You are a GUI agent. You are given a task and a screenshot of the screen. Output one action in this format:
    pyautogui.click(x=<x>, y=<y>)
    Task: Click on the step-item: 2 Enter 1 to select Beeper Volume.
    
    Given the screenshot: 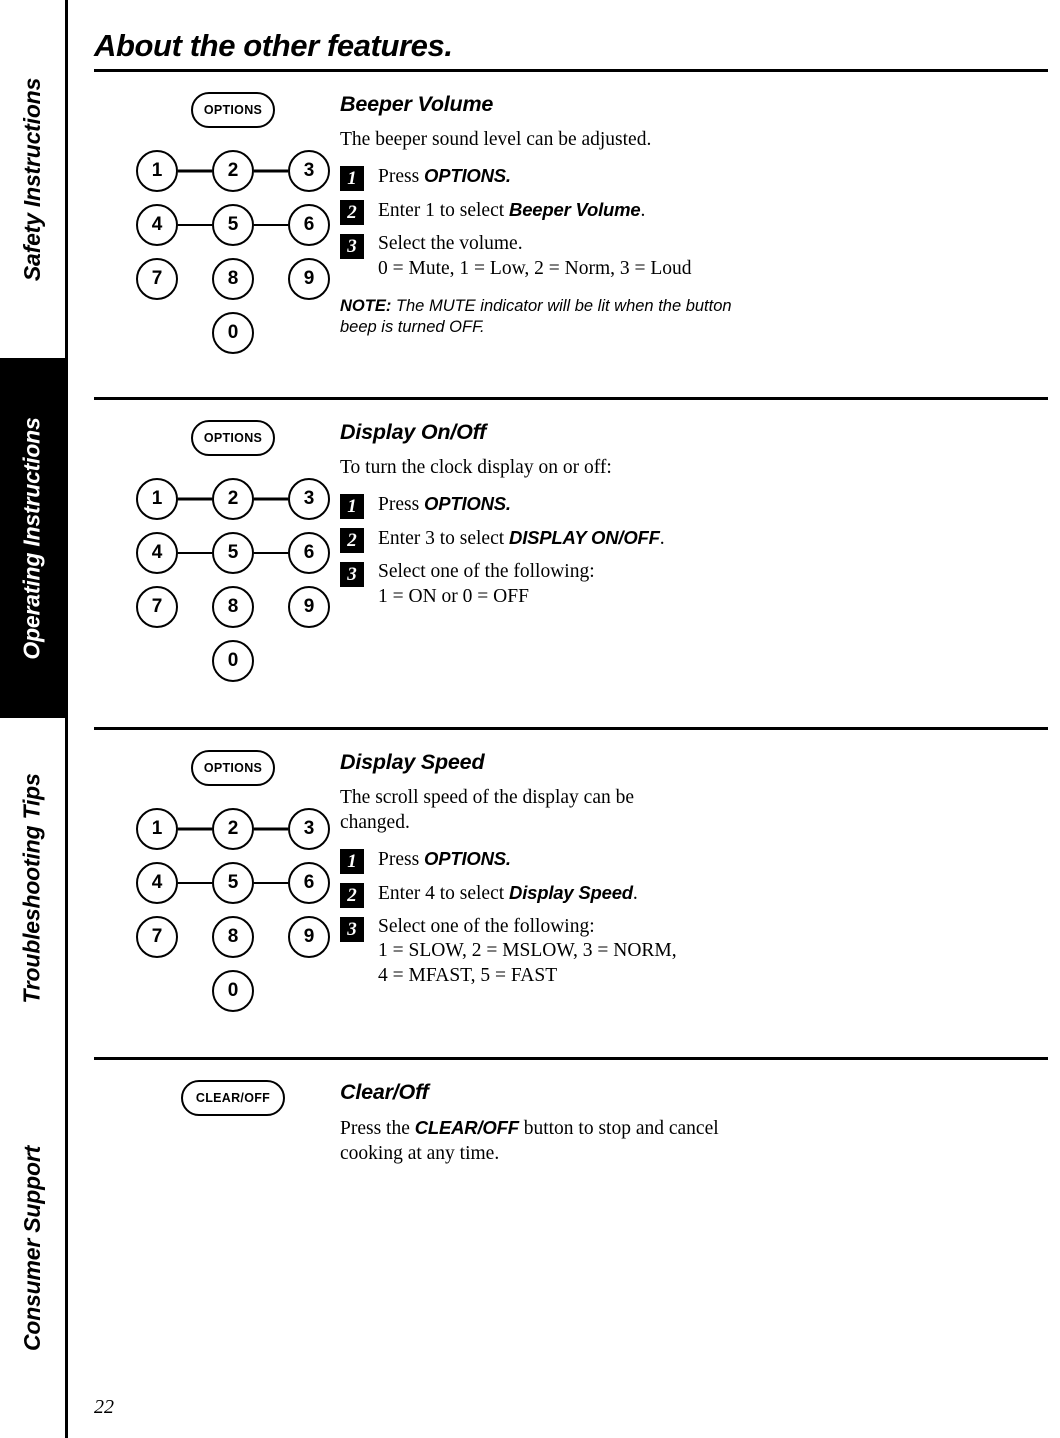 What is the action you would take?
    pyautogui.click(x=690, y=211)
    